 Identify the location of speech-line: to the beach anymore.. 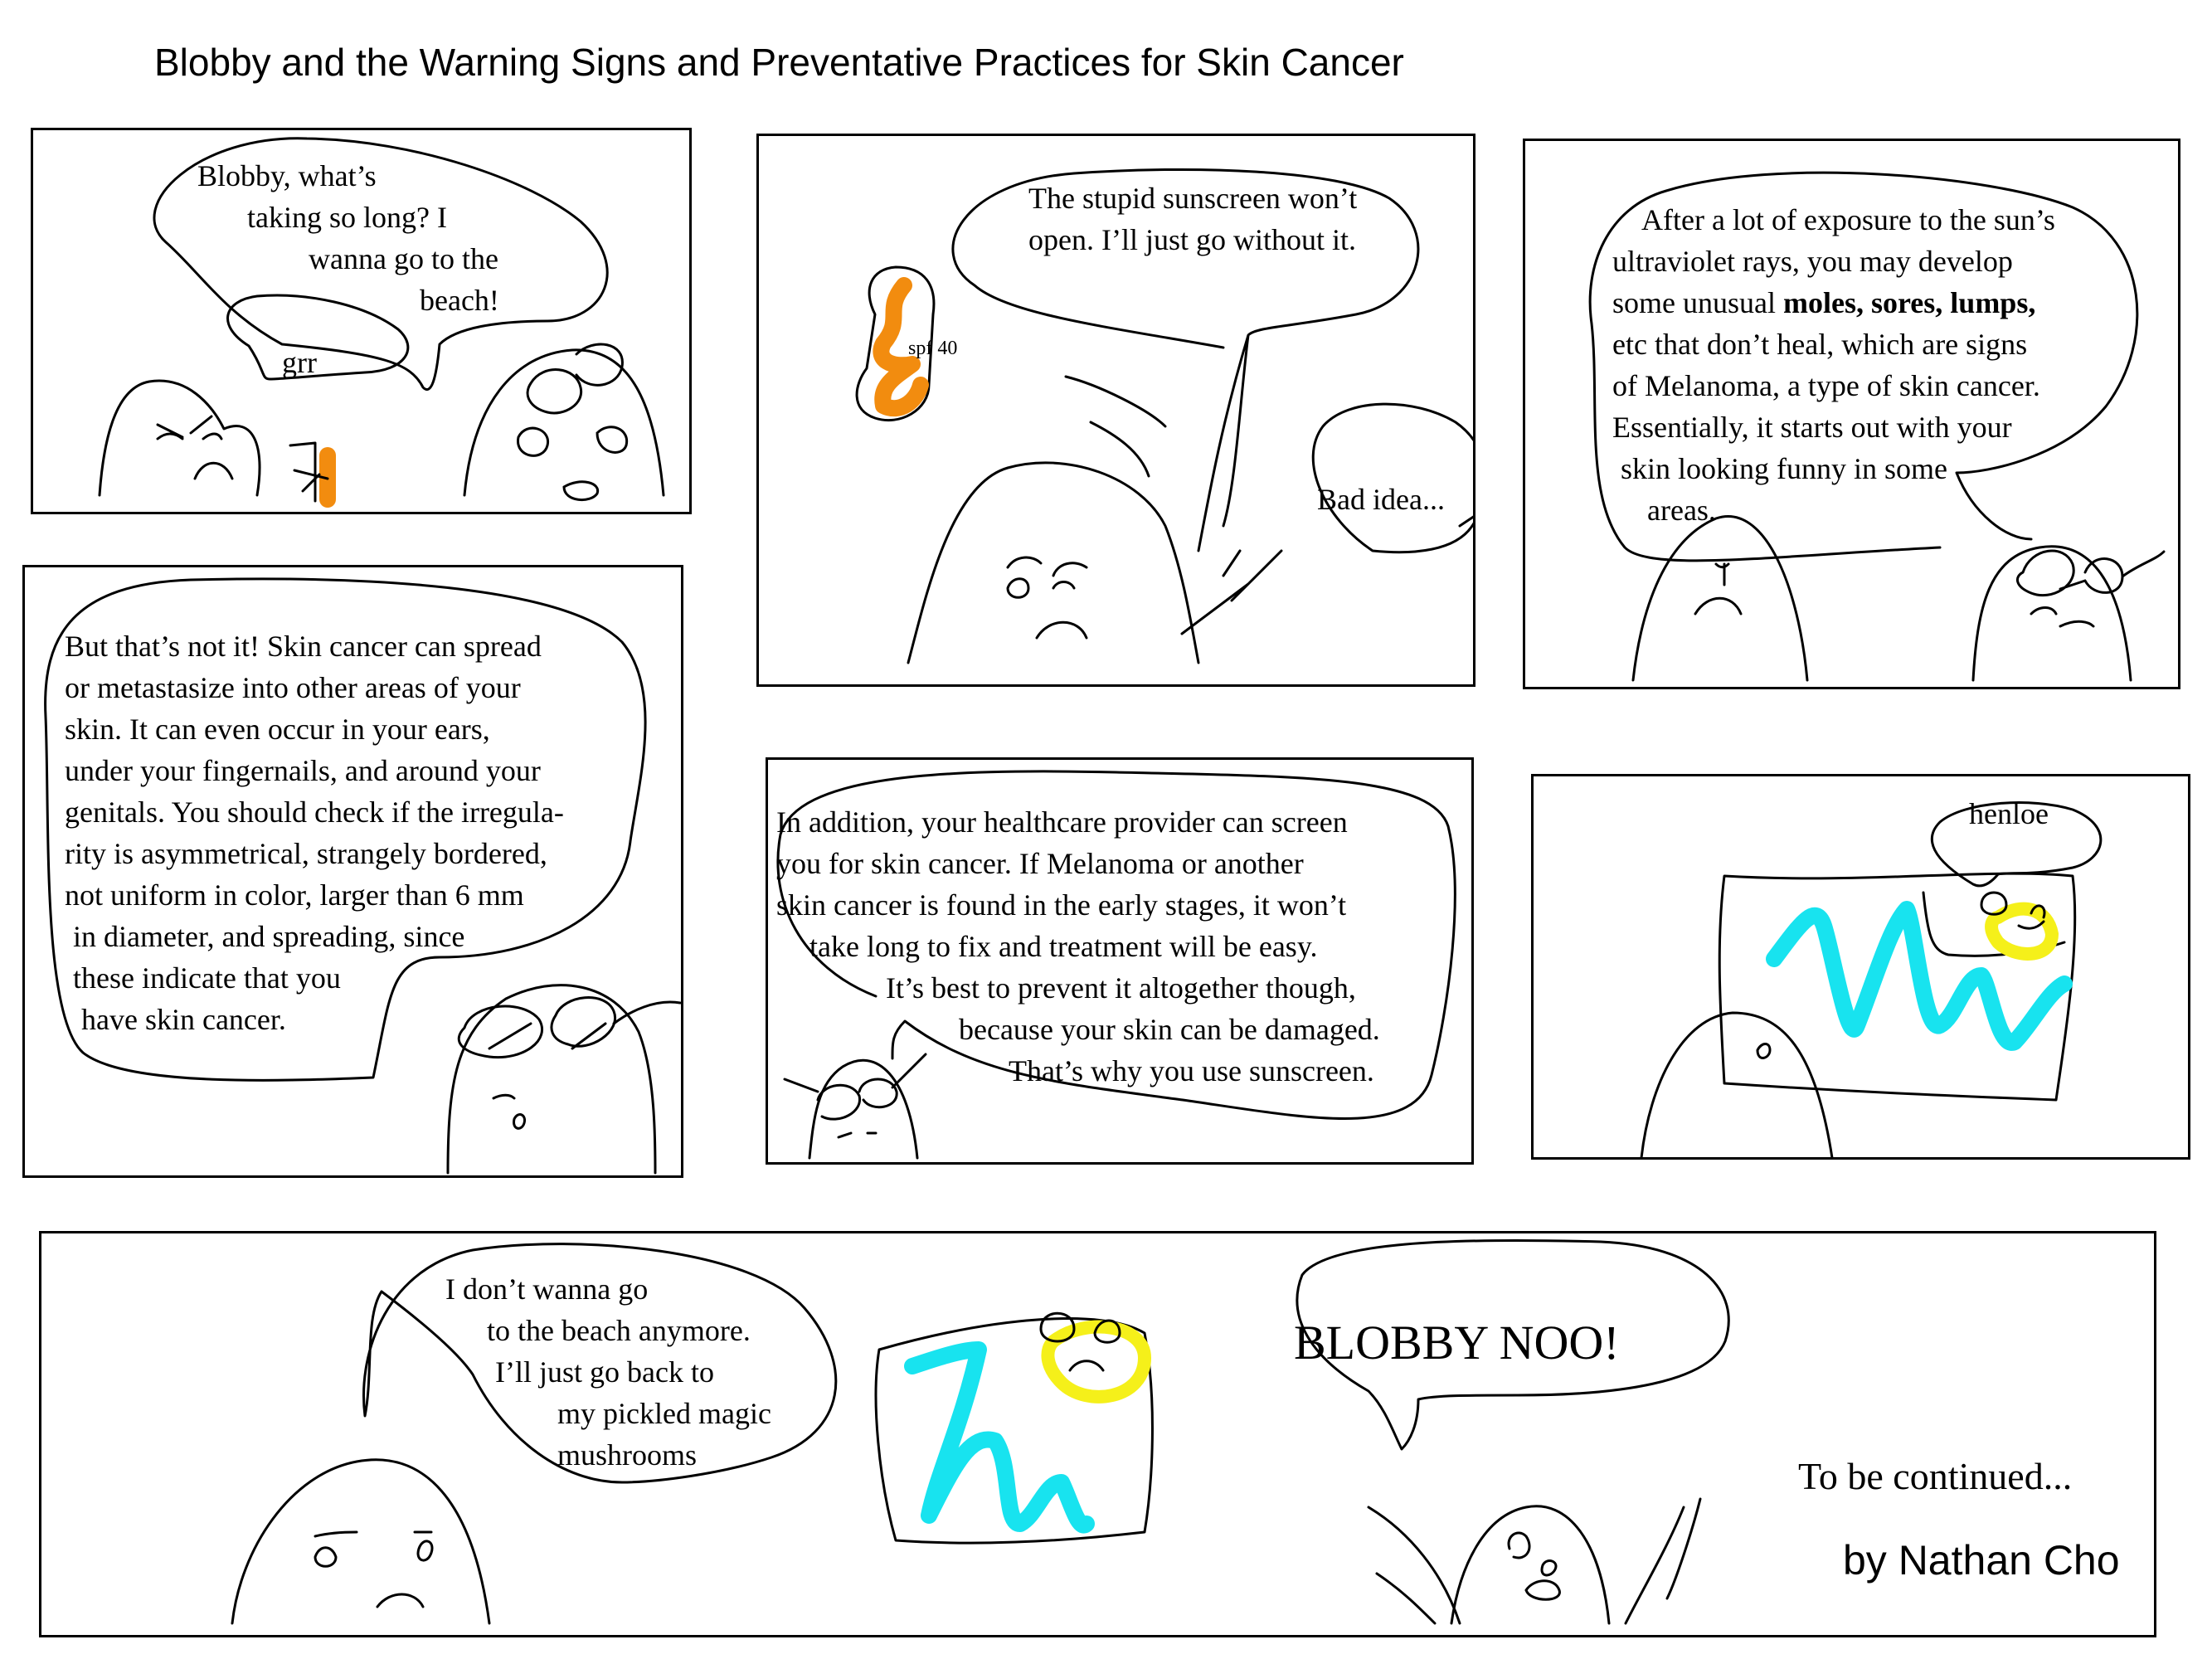
(619, 1330).